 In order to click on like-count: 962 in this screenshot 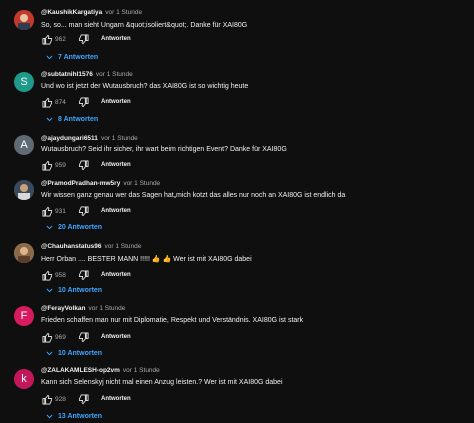, I will do `click(60, 39)`.